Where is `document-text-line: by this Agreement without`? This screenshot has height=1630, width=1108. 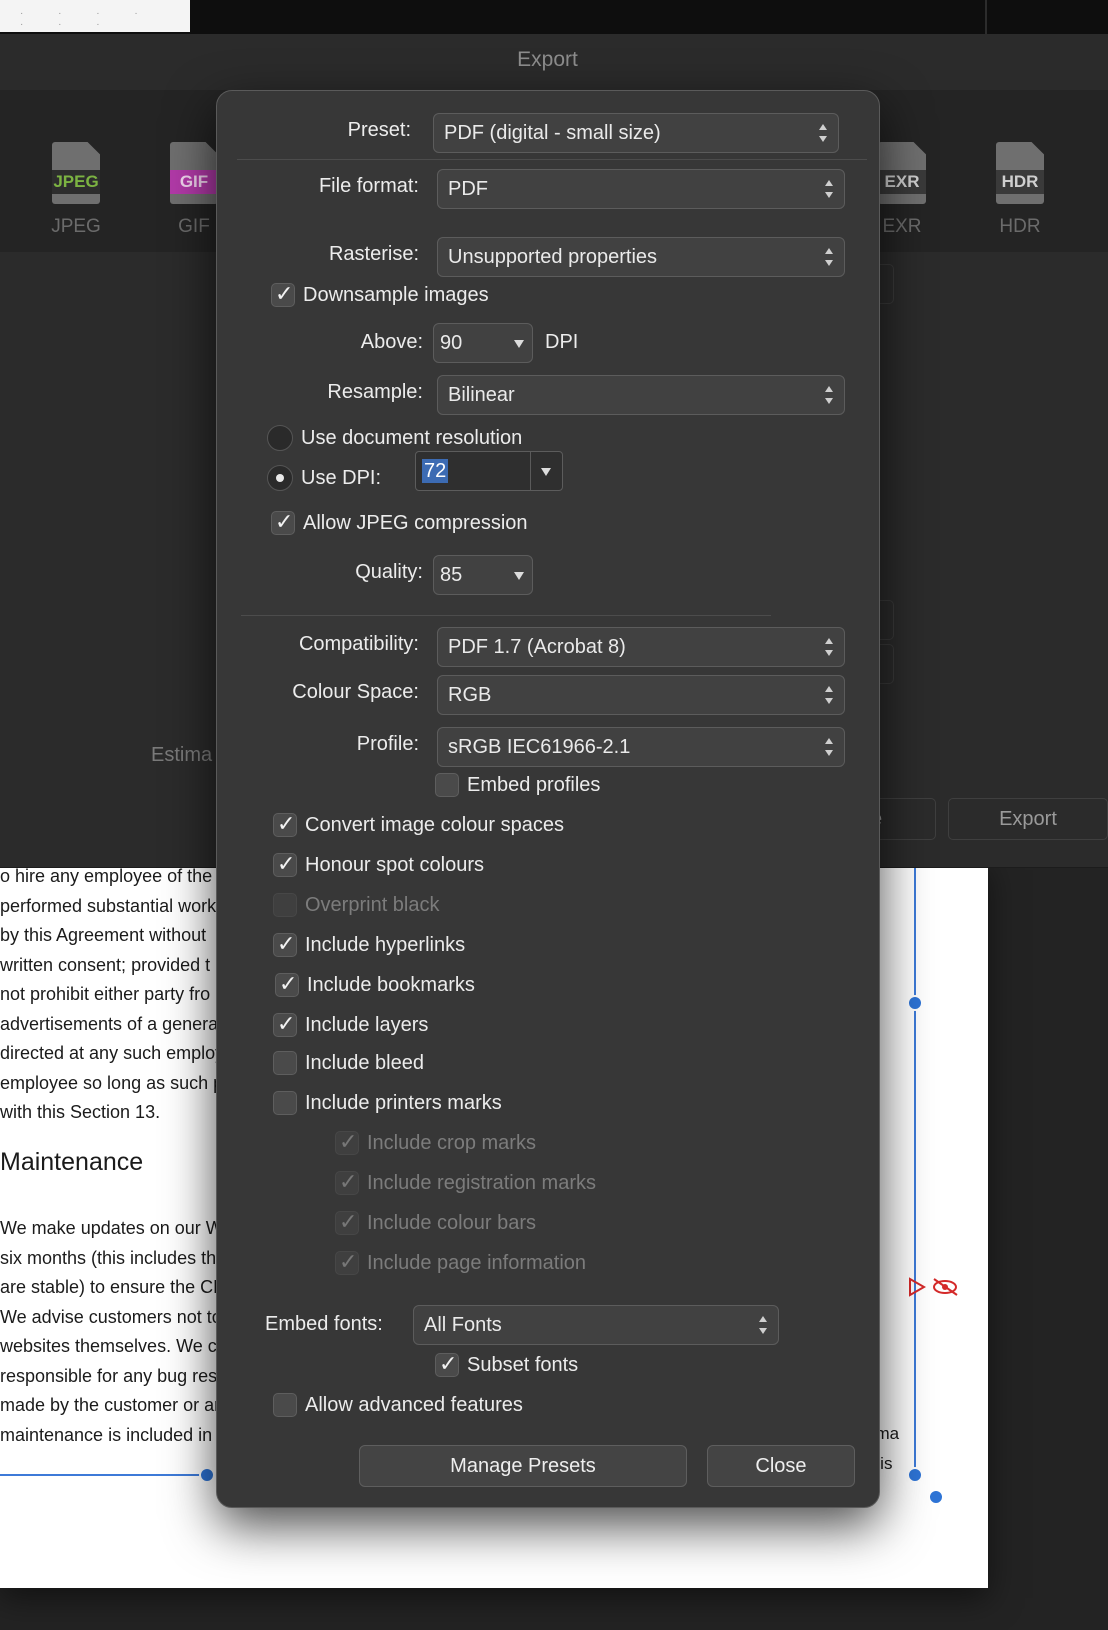 document-text-line: by this Agreement without is located at coordinates (103, 935).